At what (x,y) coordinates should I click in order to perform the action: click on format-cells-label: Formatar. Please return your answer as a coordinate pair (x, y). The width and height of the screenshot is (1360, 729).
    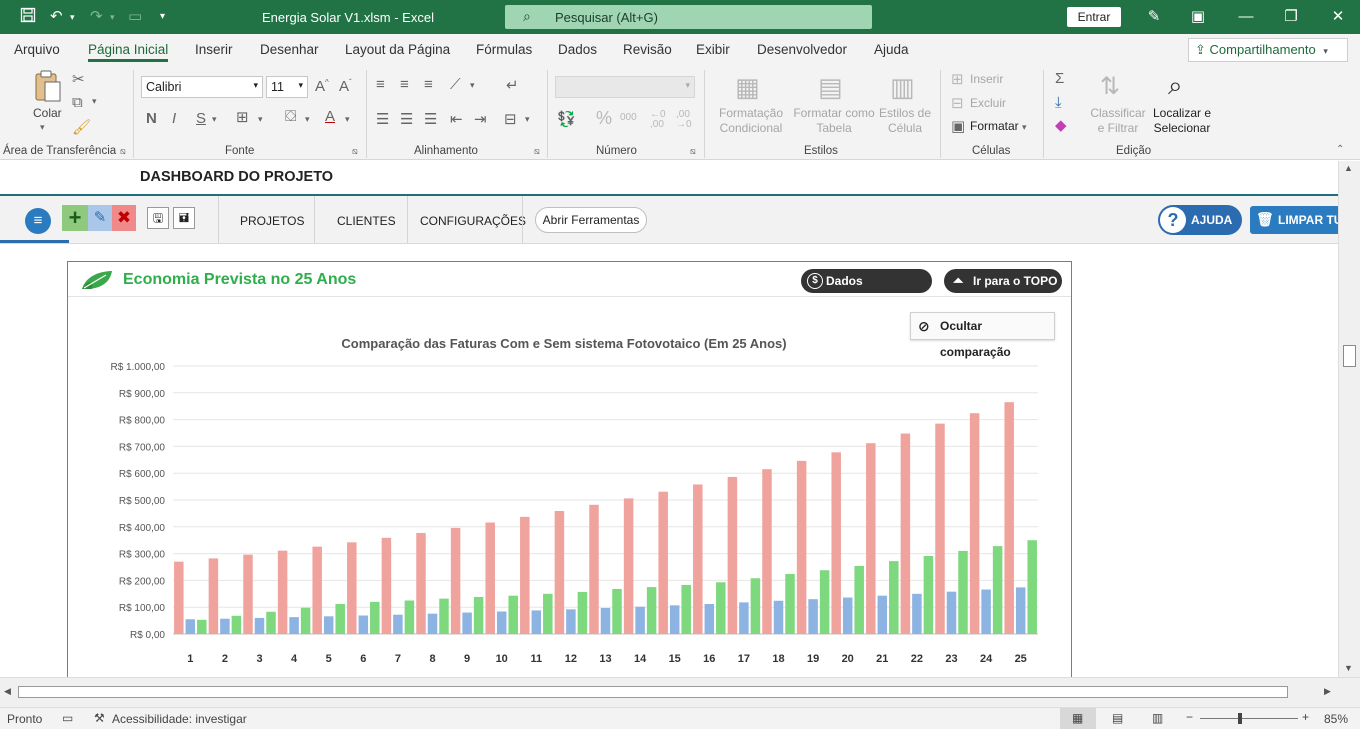
    Looking at the image, I should click on (994, 126).